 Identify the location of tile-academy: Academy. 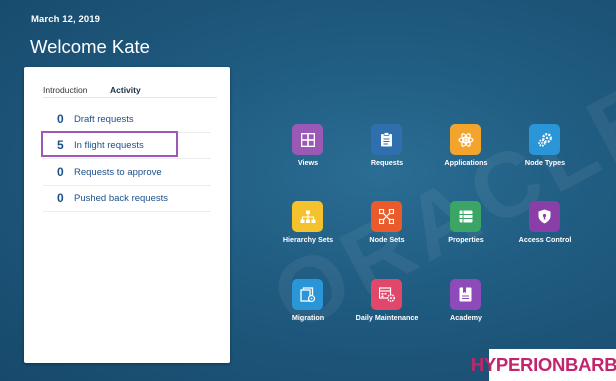
(466, 309).